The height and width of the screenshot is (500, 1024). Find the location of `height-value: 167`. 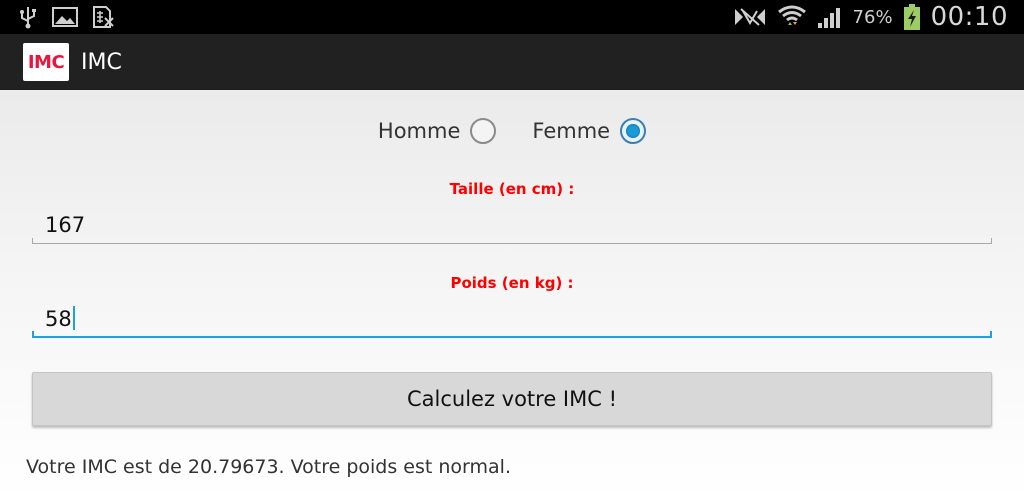

height-value: 167 is located at coordinates (65, 225).